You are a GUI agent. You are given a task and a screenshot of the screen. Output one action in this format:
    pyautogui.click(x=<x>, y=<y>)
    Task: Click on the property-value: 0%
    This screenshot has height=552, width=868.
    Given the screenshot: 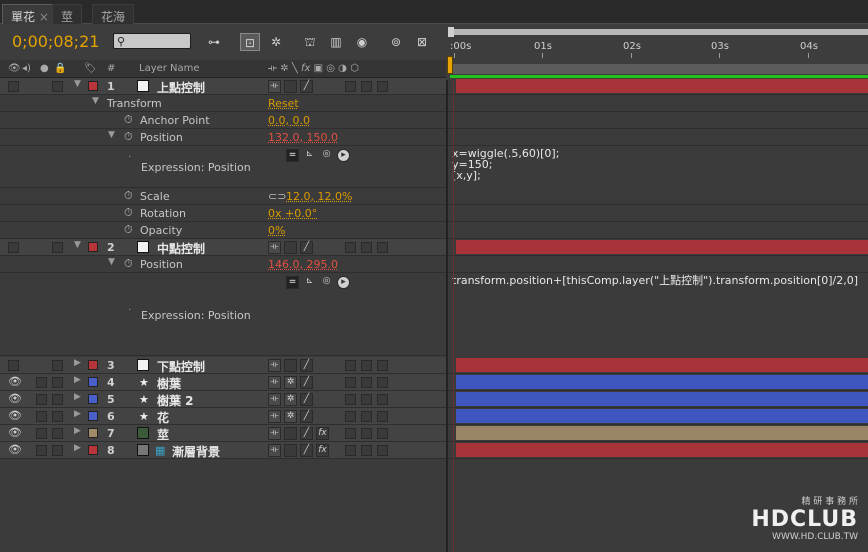 What is the action you would take?
    pyautogui.click(x=276, y=230)
    